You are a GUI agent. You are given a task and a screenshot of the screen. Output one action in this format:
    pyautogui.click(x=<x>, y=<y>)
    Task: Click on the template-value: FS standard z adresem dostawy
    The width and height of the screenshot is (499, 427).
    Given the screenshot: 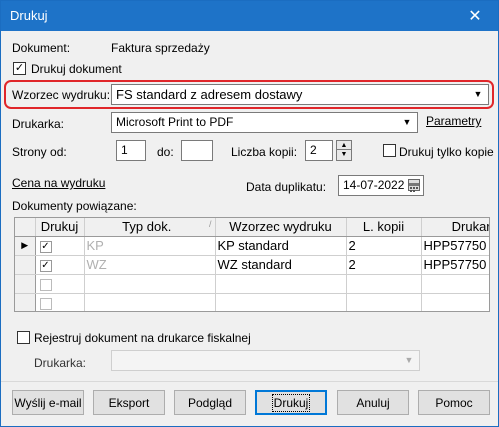 What is the action you would take?
    pyautogui.click(x=209, y=94)
    